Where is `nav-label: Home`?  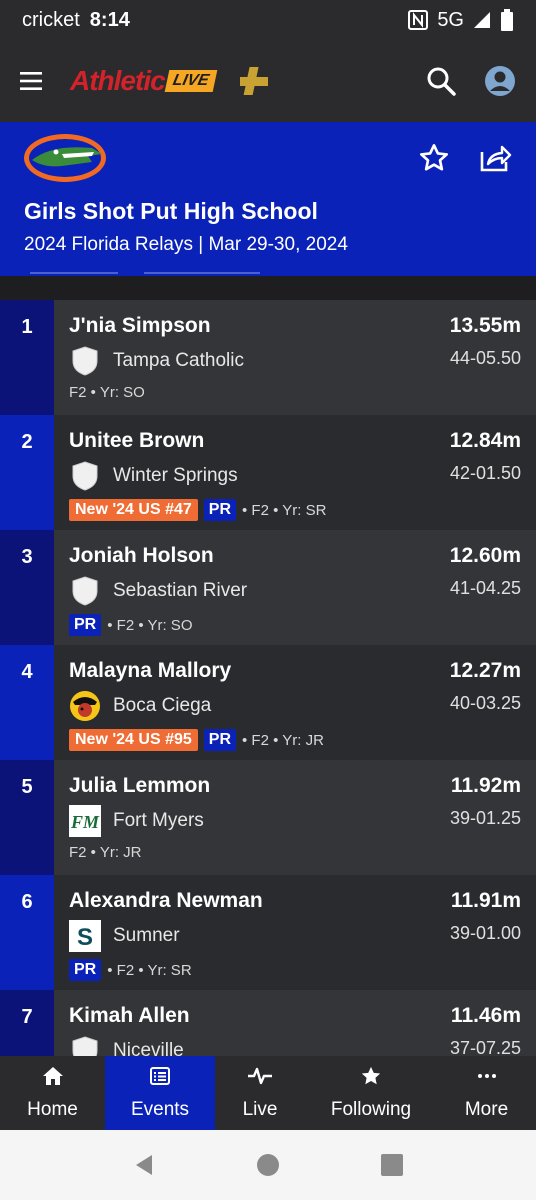
nav-label: Home is located at coordinates (52, 1109).